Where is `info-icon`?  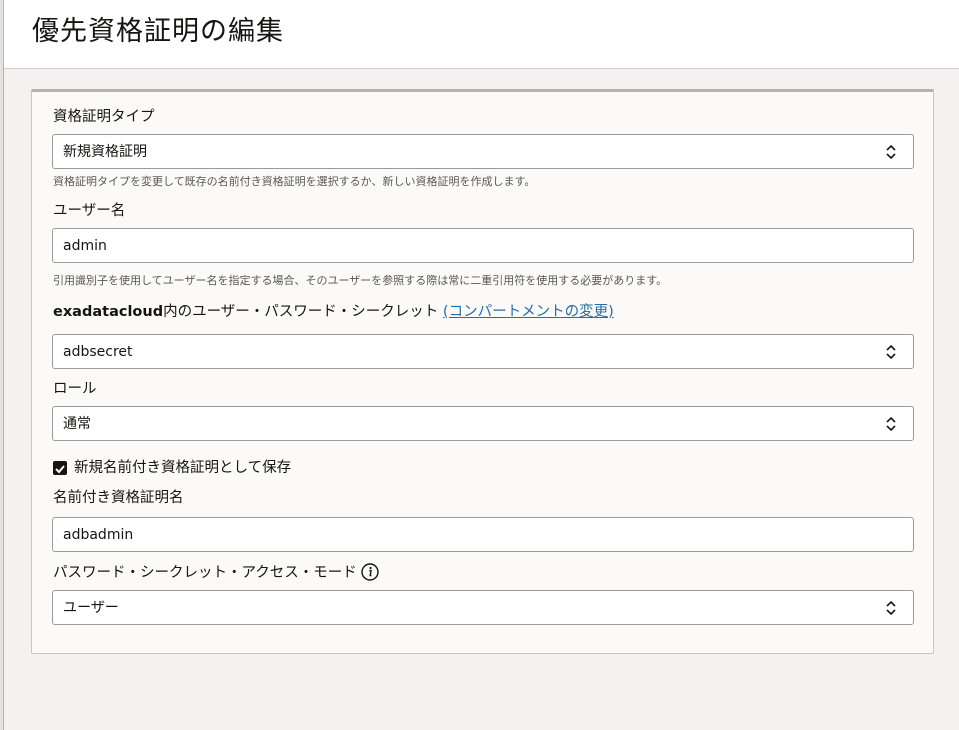 info-icon is located at coordinates (370, 571).